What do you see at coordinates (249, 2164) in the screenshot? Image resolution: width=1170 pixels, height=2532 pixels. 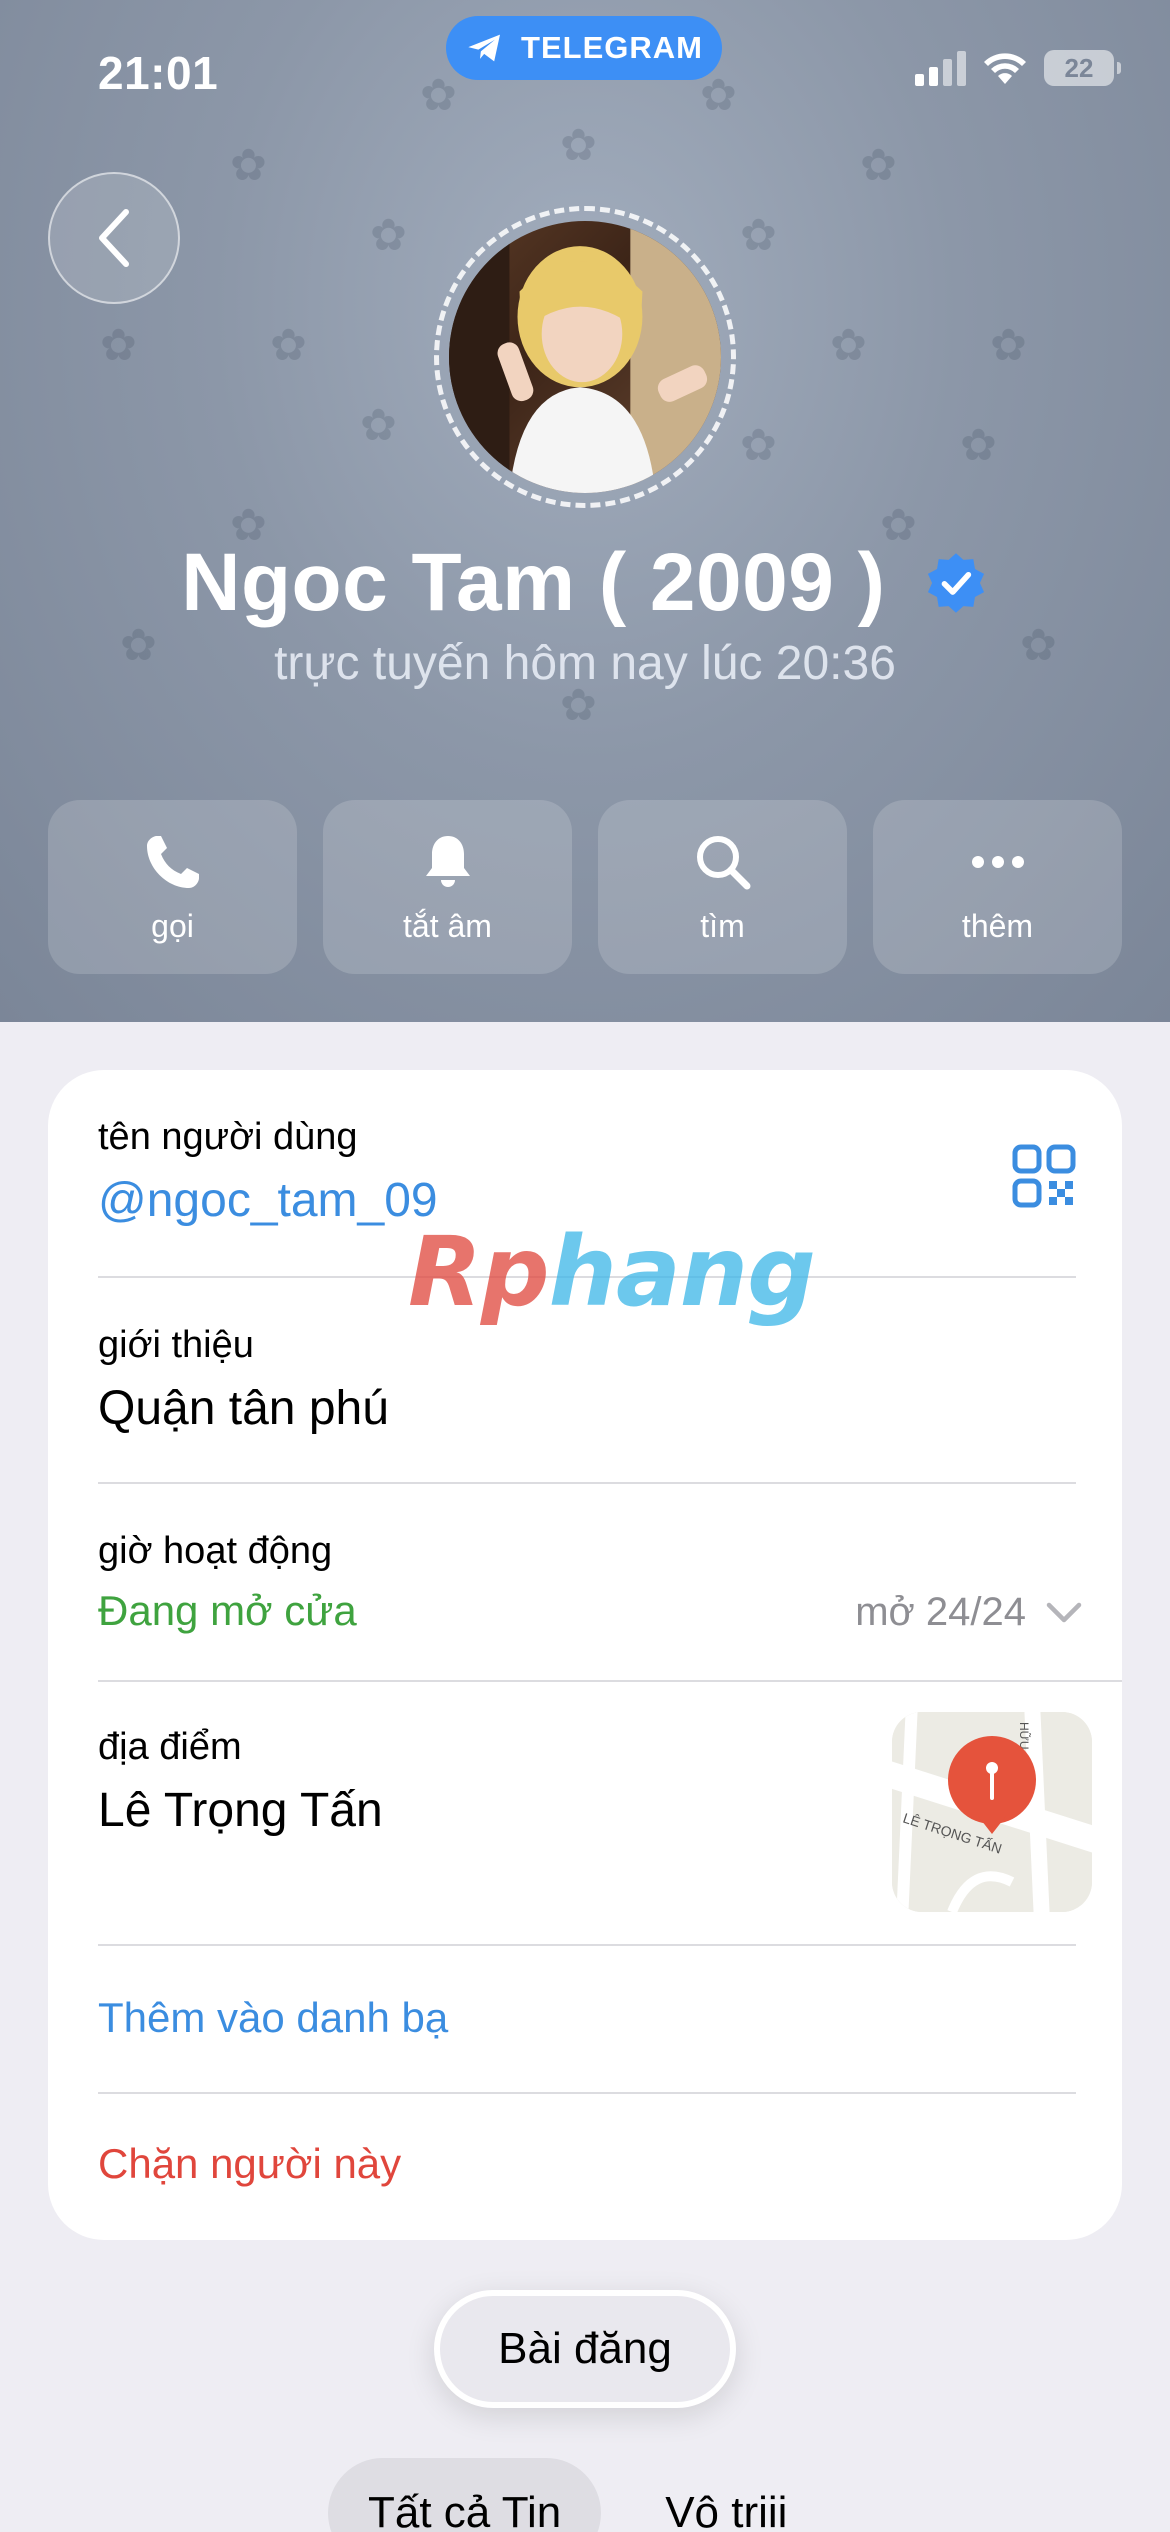 I see `block-user-button: Chặn người này` at bounding box center [249, 2164].